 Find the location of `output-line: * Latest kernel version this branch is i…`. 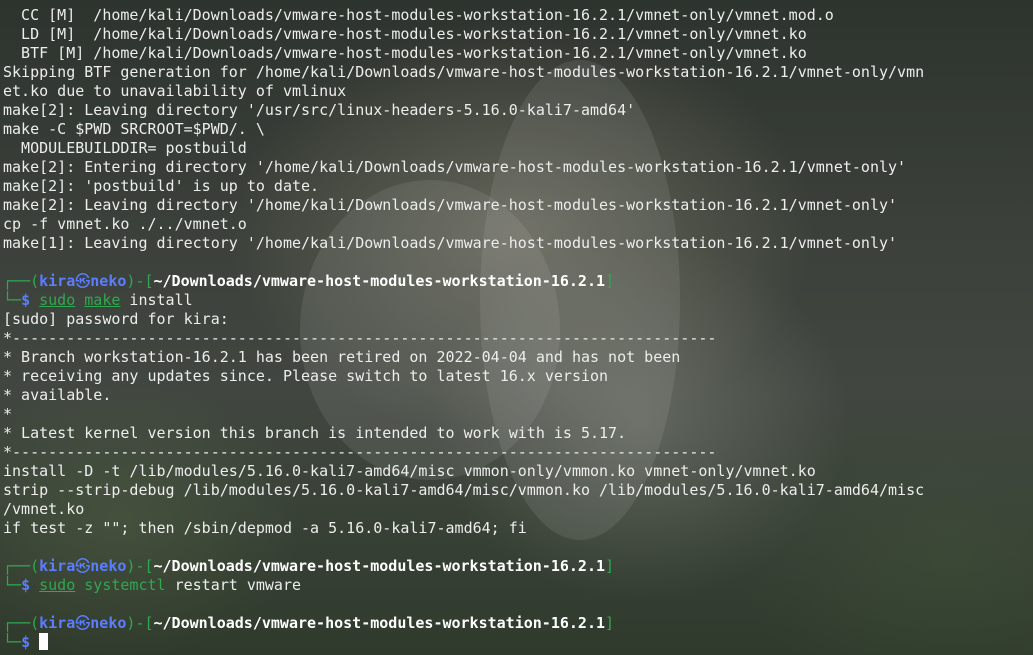

output-line: * Latest kernel version this branch is i… is located at coordinates (315, 433).